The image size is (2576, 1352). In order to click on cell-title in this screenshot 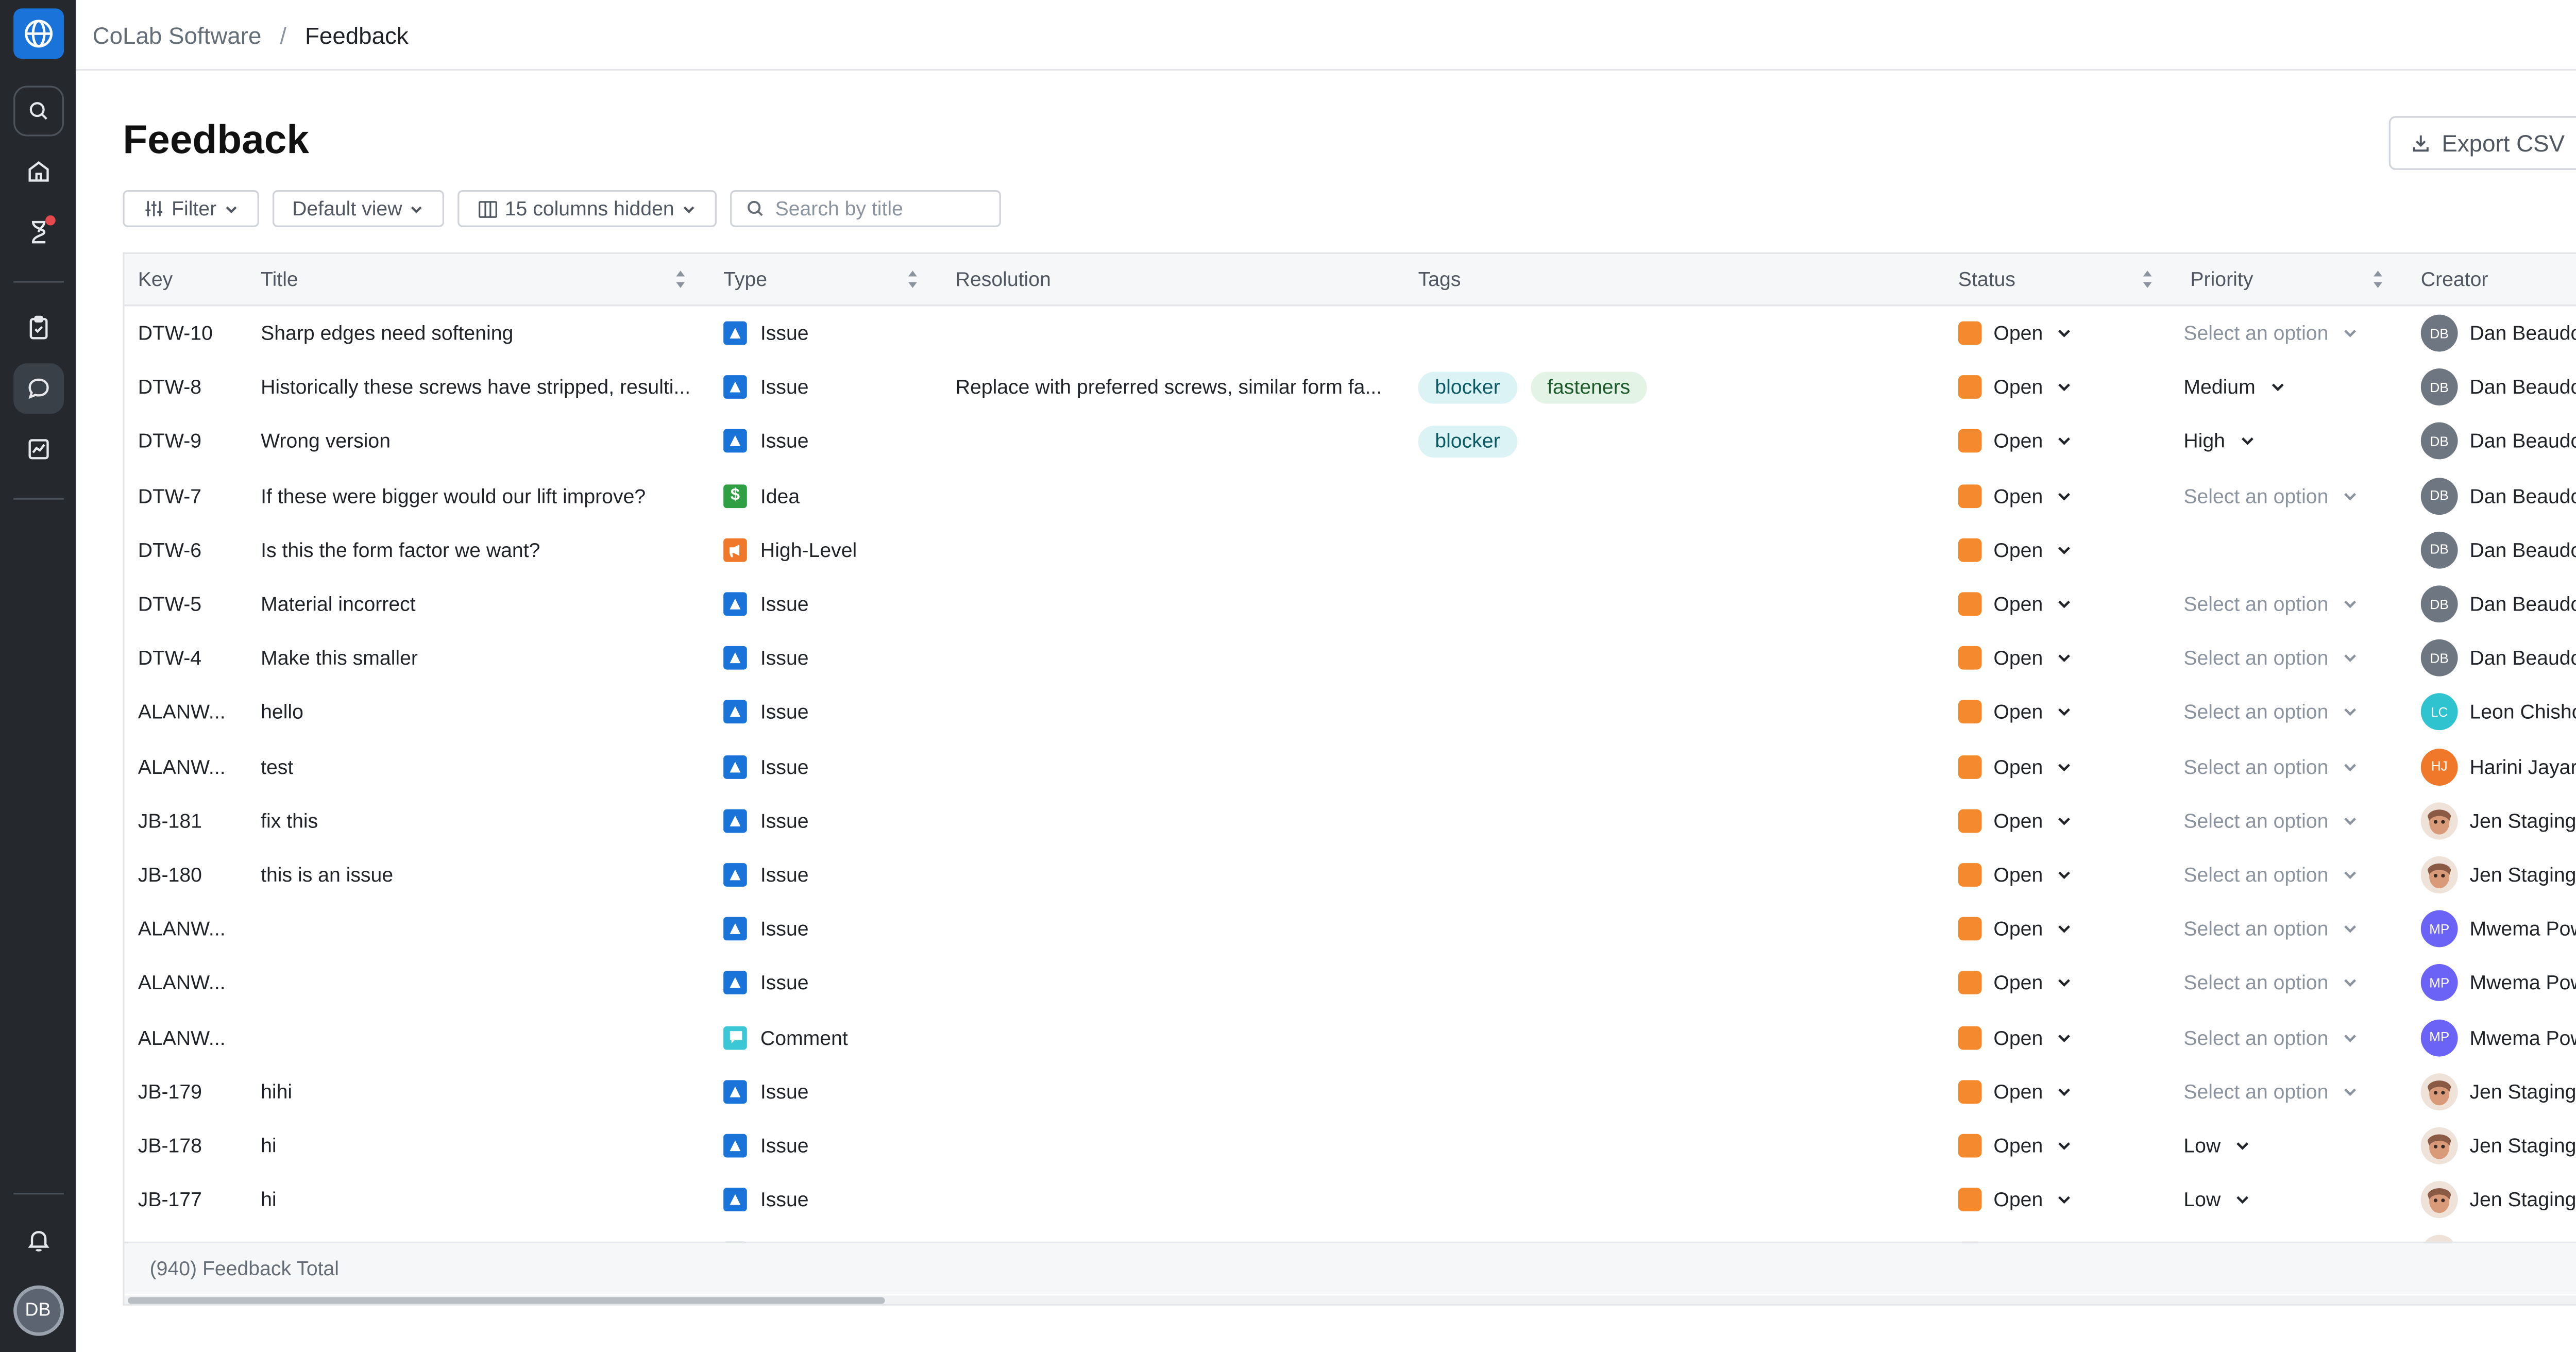, I will do `click(478, 1037)`.